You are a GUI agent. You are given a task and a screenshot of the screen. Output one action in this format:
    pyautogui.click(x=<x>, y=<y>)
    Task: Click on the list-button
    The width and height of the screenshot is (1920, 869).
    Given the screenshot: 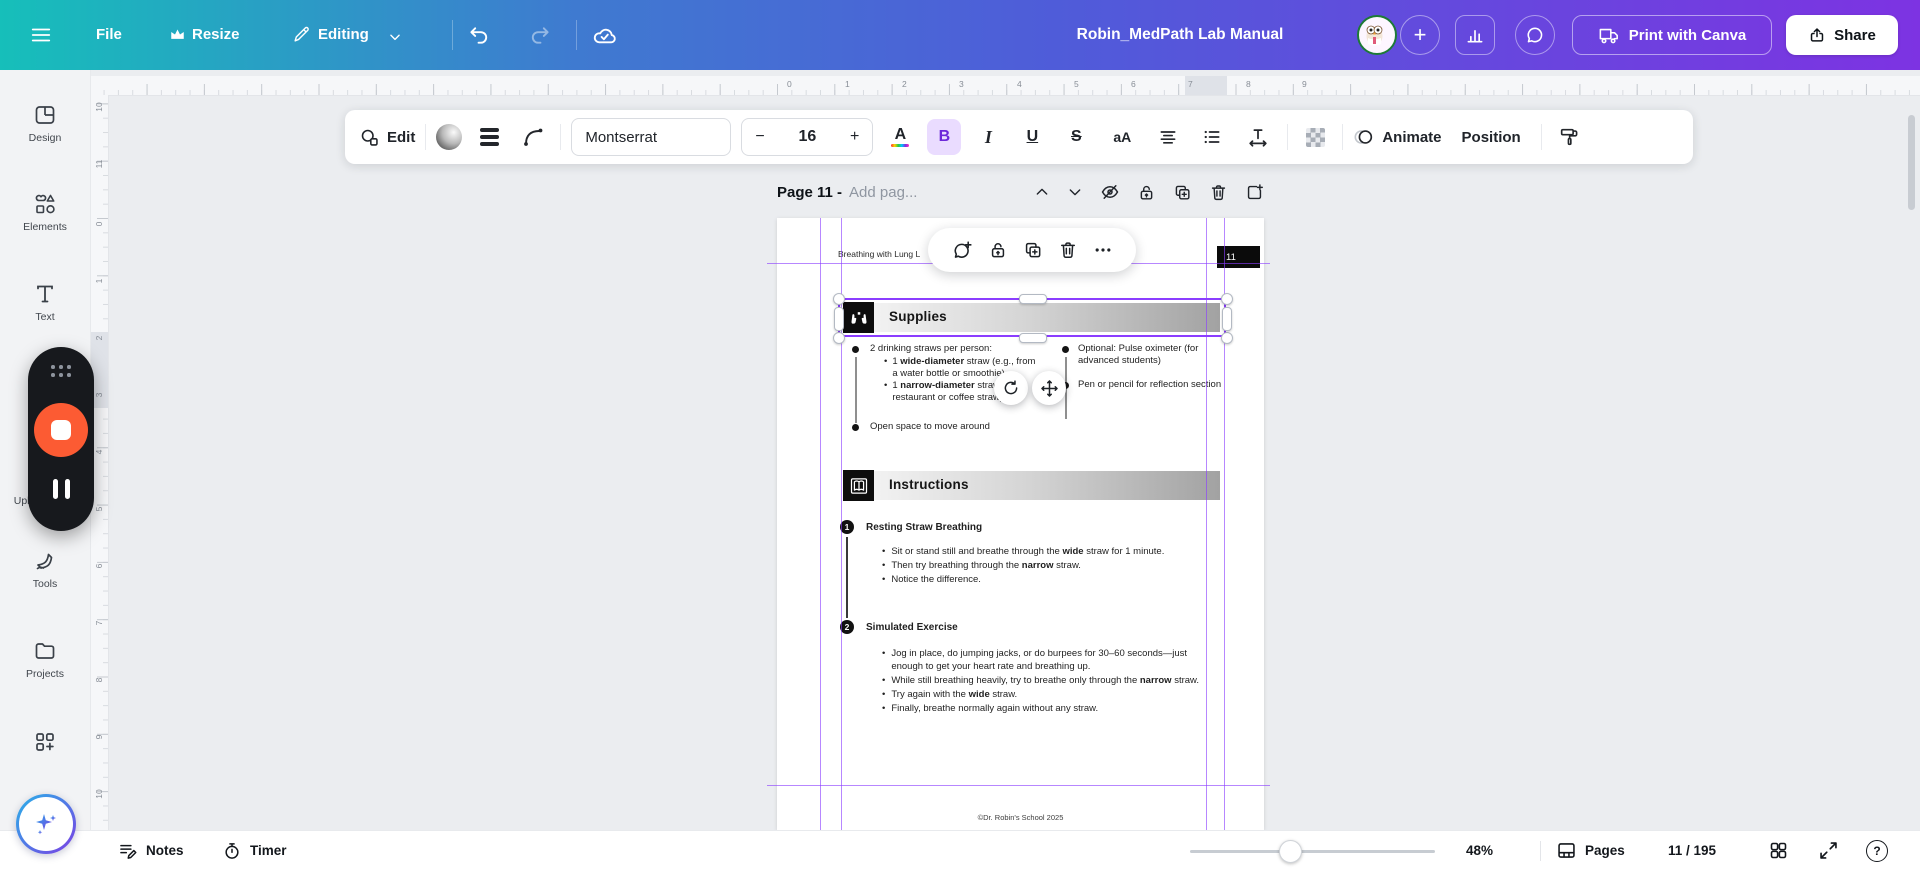 What is the action you would take?
    pyautogui.click(x=1212, y=137)
    